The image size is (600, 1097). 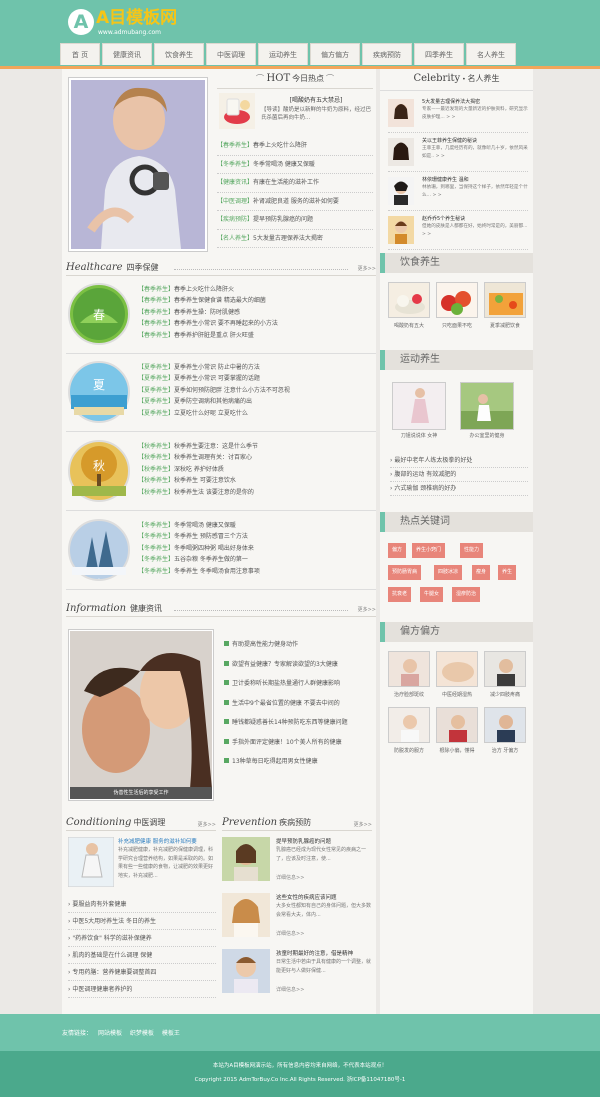 What do you see at coordinates (255, 401) in the screenshot?
I see `list-item: 【夏季养生】夏季防空调病和其他病痛的出` at bounding box center [255, 401].